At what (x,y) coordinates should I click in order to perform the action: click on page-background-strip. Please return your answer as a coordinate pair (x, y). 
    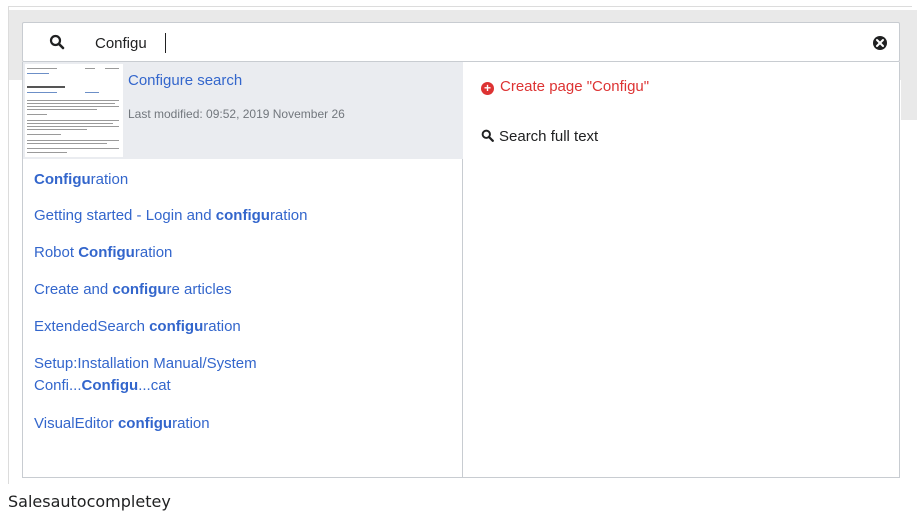
    Looking at the image, I should click on (909, 65).